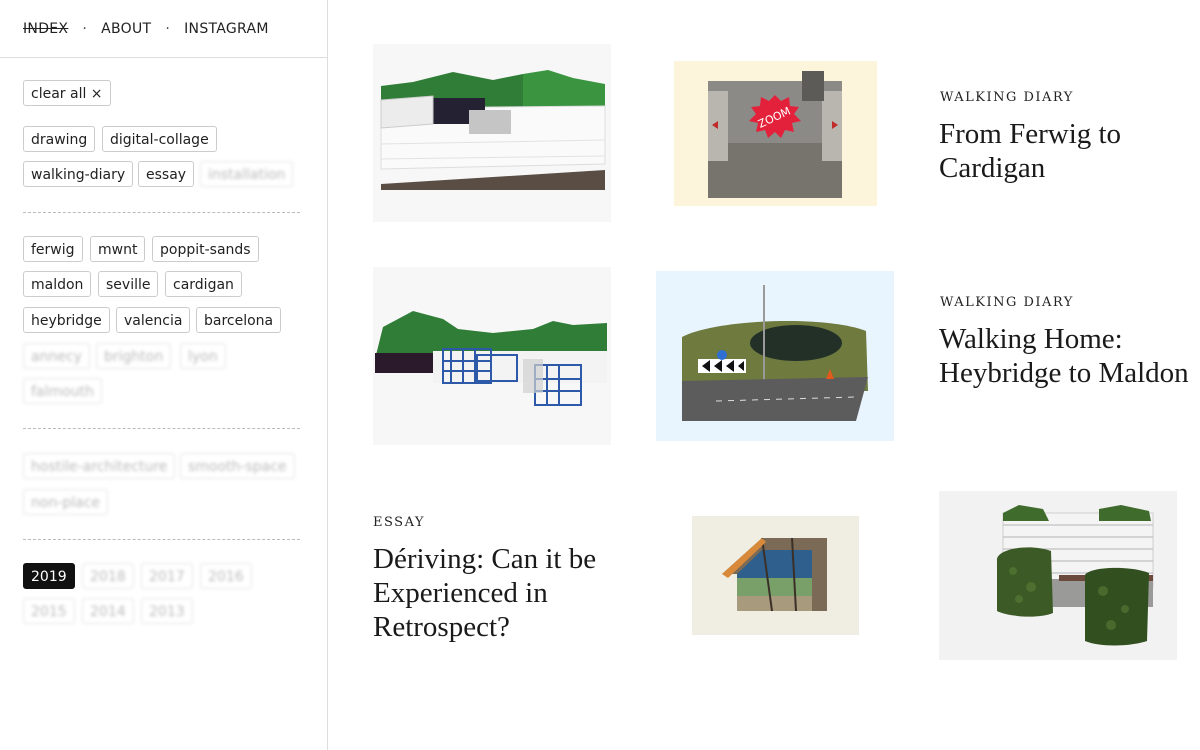 The image size is (1200, 750). I want to click on tag-year-2013: 2013, so click(167, 611).